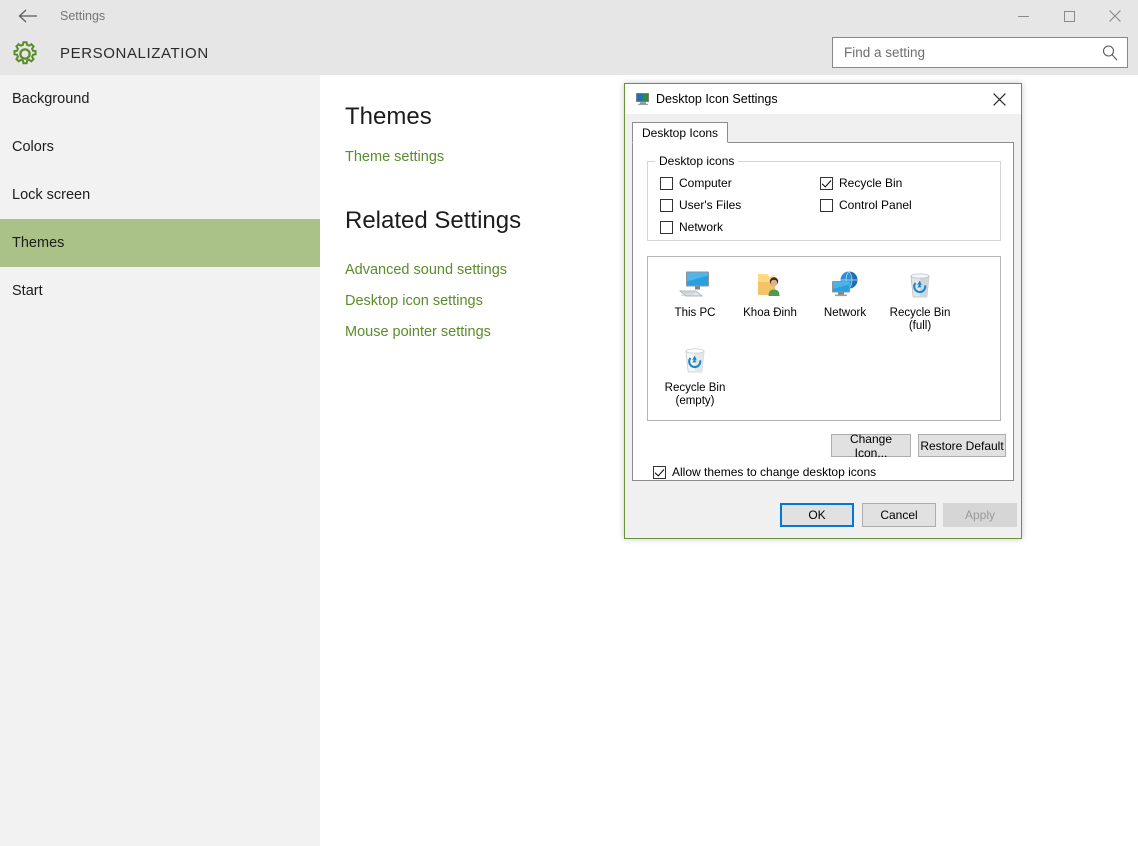  What do you see at coordinates (426, 270) in the screenshot?
I see `advanced-sound-settings-link: Advanced sound settings` at bounding box center [426, 270].